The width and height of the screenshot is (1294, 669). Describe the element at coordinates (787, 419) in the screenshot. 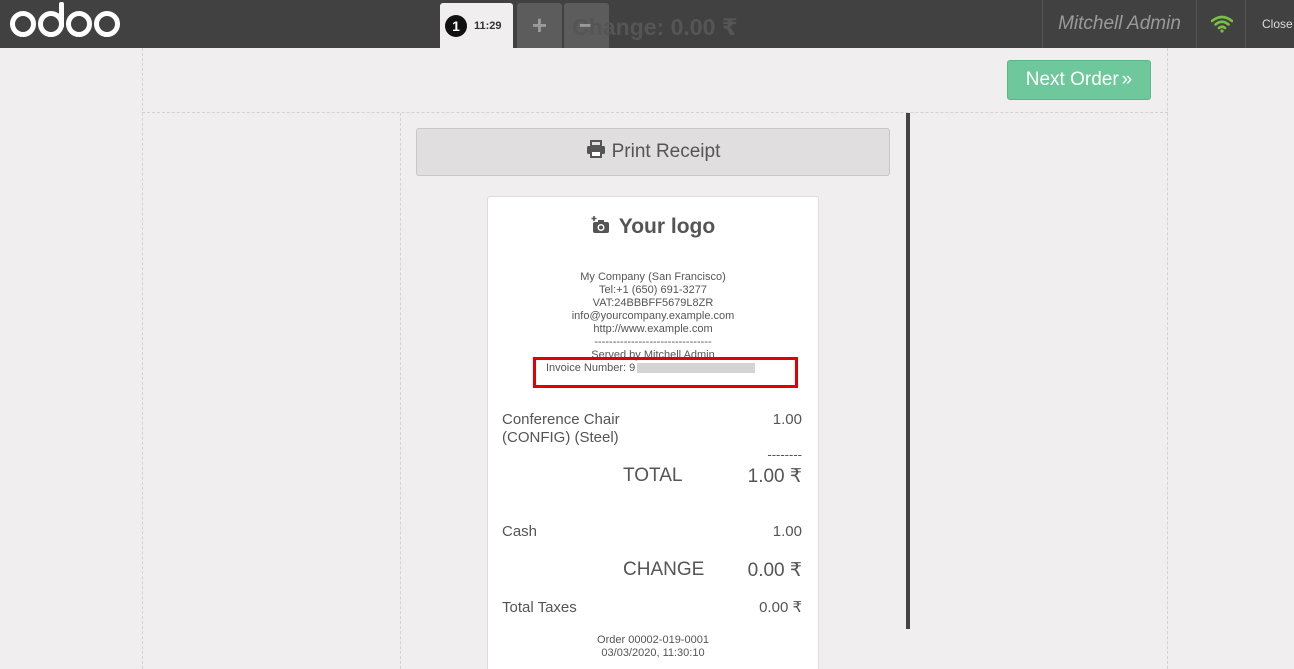

I see `product-amount: 1.00` at that location.